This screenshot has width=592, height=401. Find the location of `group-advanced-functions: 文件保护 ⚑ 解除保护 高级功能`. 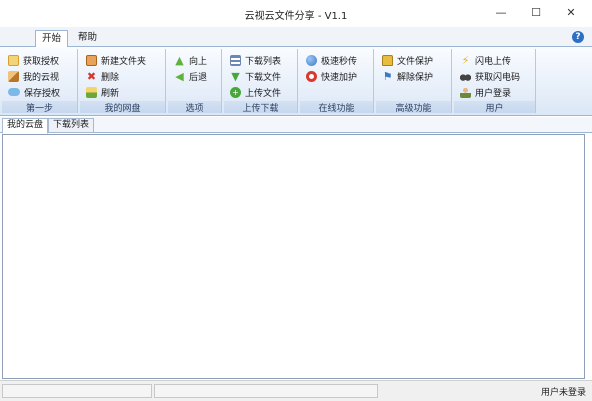

group-advanced-functions: 文件保护 ⚑ 解除保护 高级功能 is located at coordinates (414, 81).